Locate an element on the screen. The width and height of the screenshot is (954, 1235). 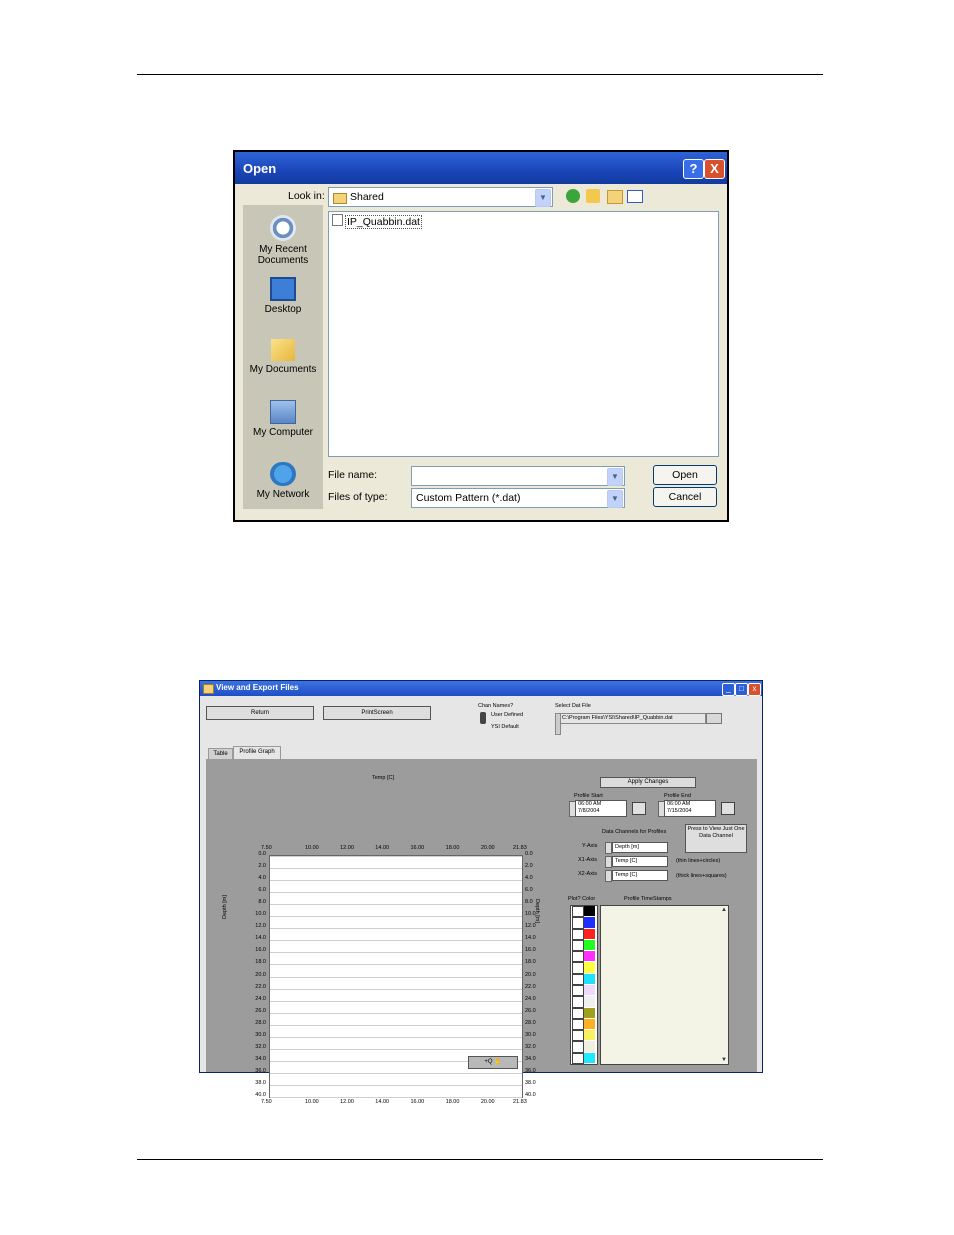
tab-profile-graph: Profile Graph is located at coordinates (257, 753).